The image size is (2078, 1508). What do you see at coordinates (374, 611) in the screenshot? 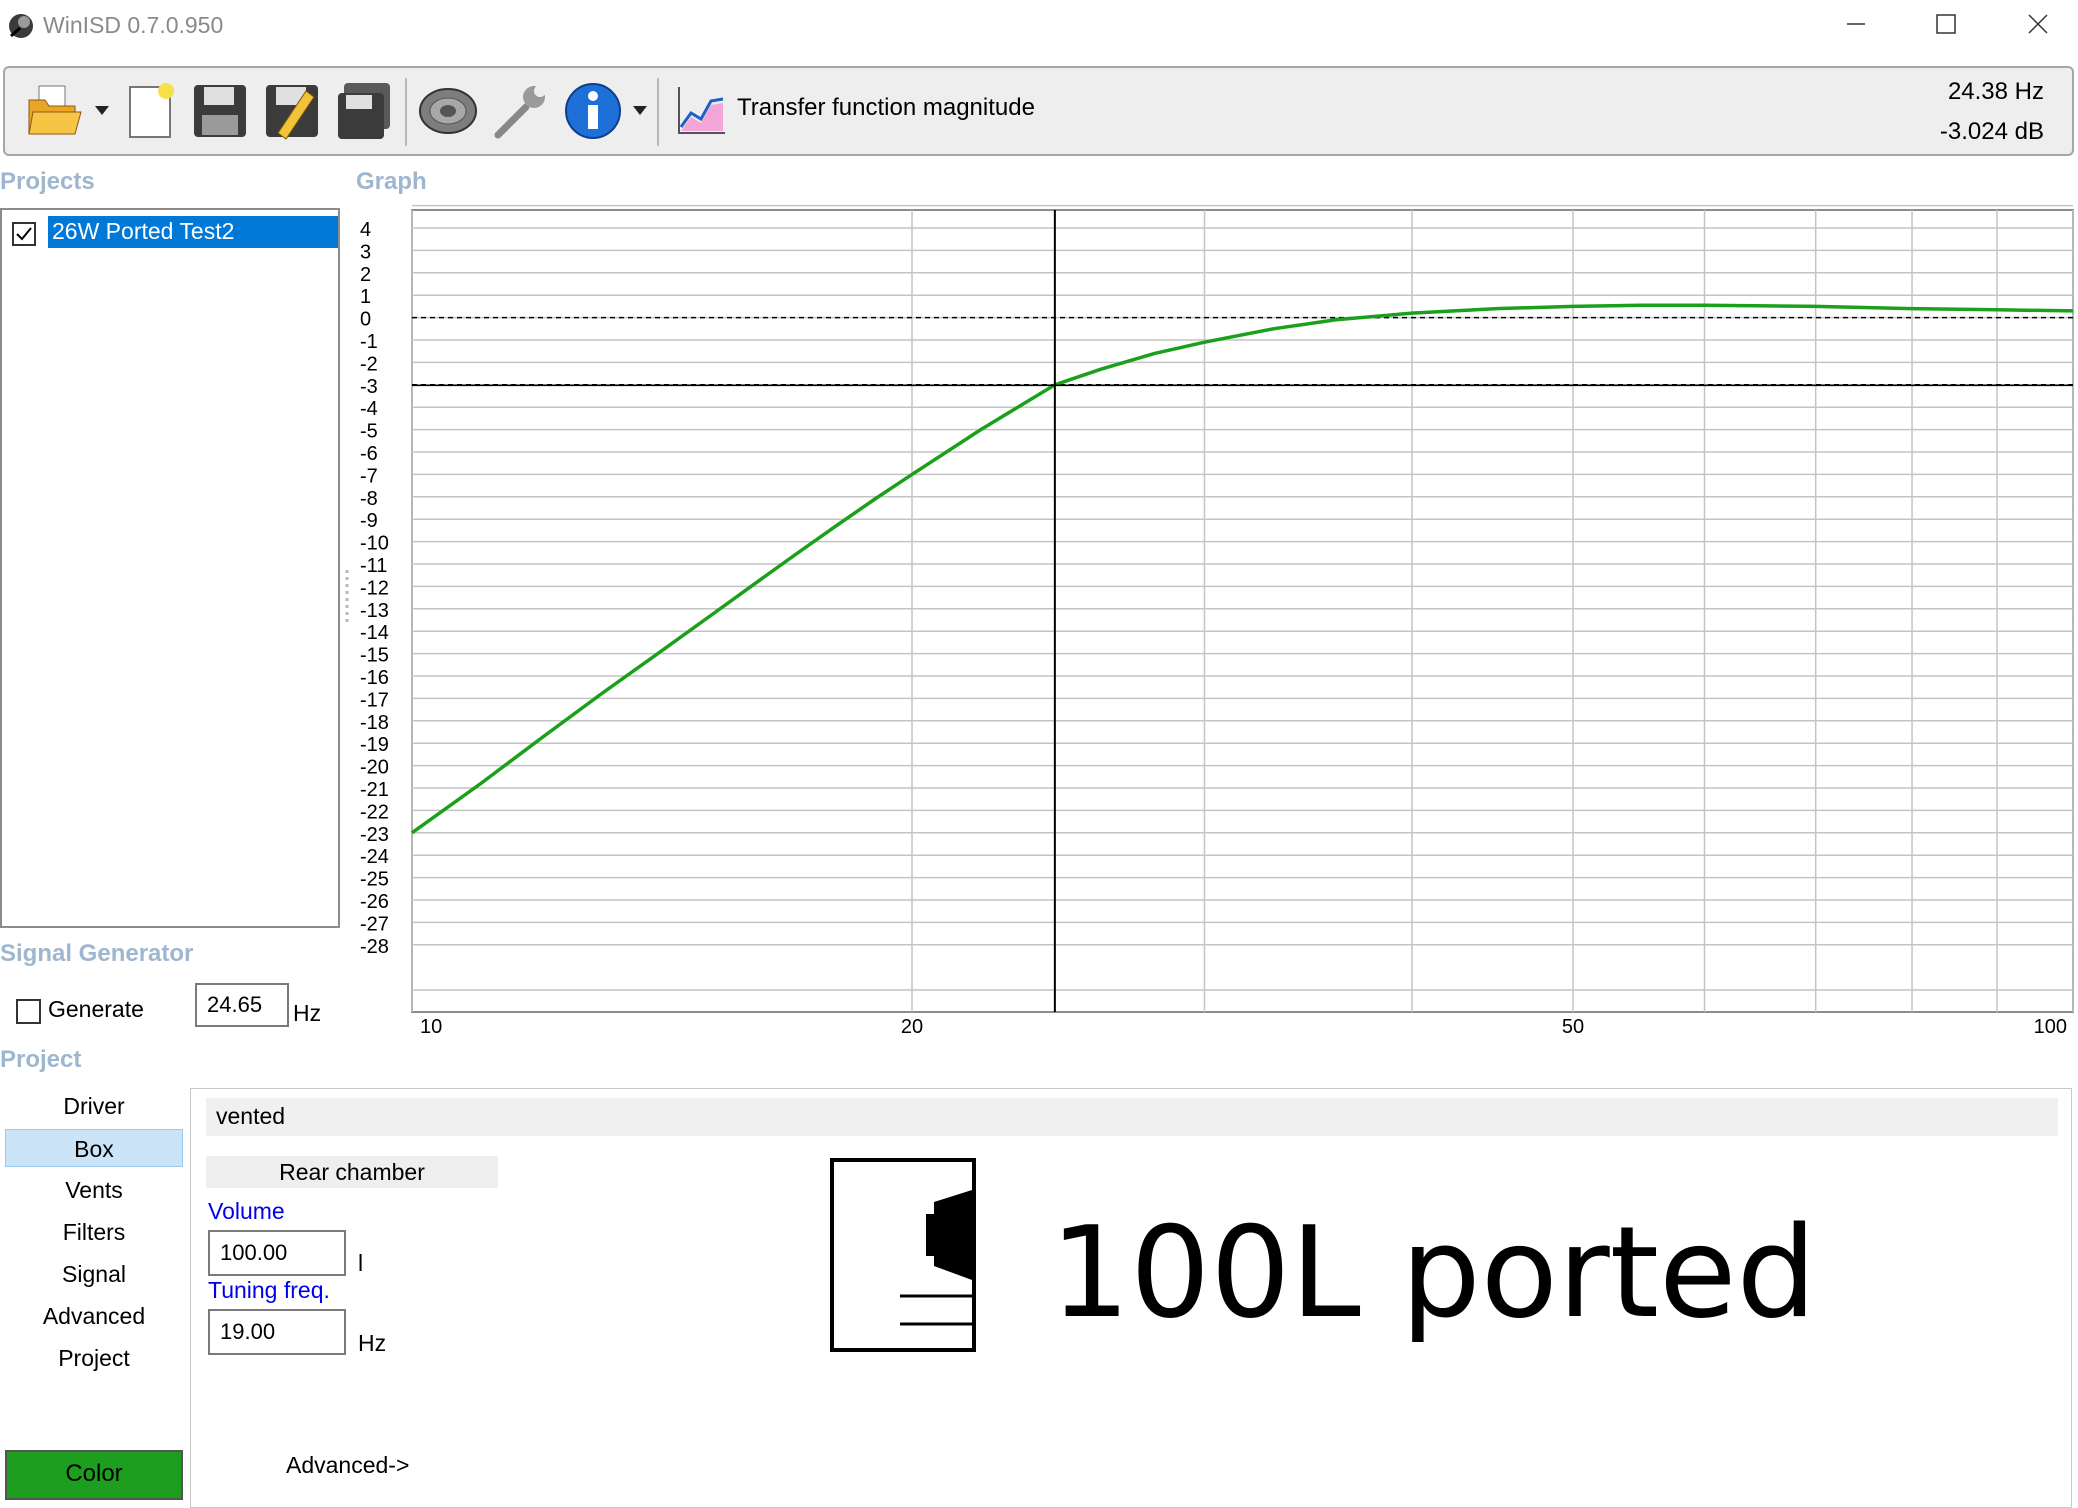
I see `y-tick-label: -13` at bounding box center [374, 611].